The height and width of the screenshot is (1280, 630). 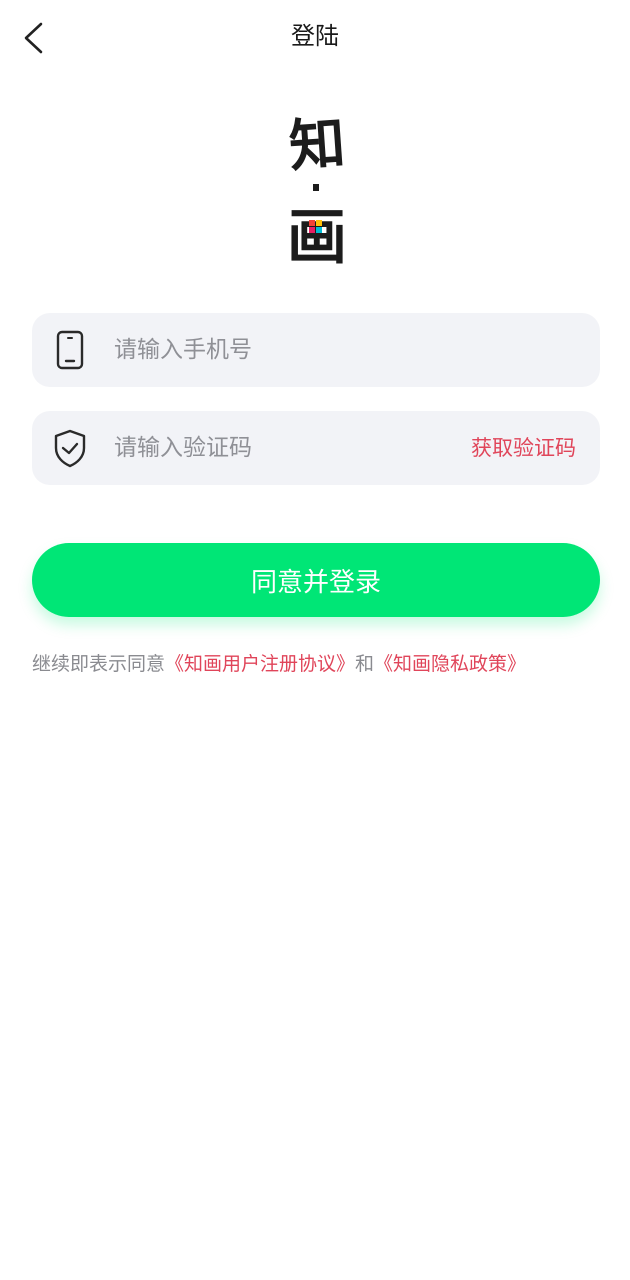 I want to click on user-agreement-link: 《知画用户注册协议》, so click(x=260, y=664).